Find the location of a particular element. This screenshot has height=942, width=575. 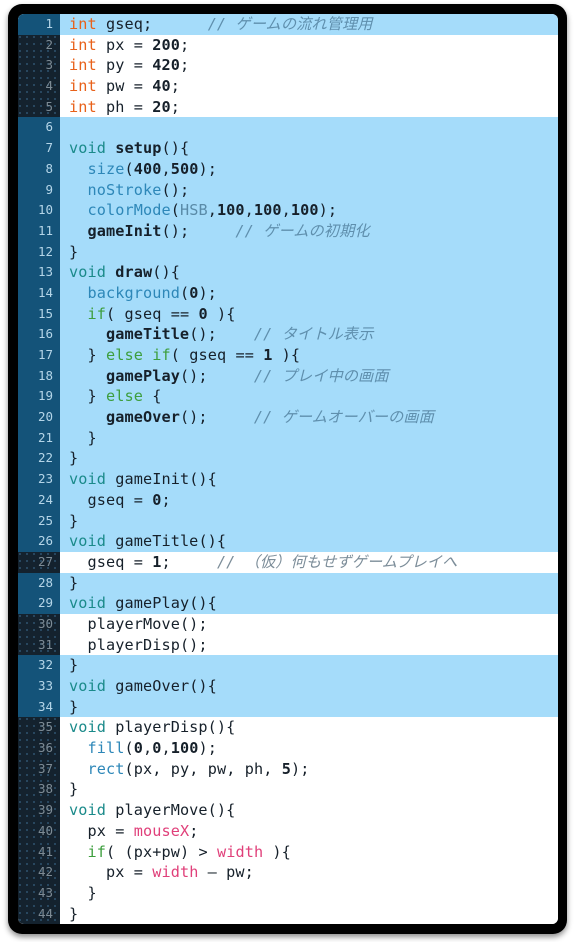

code-line: 21 } is located at coordinates (288, 438).